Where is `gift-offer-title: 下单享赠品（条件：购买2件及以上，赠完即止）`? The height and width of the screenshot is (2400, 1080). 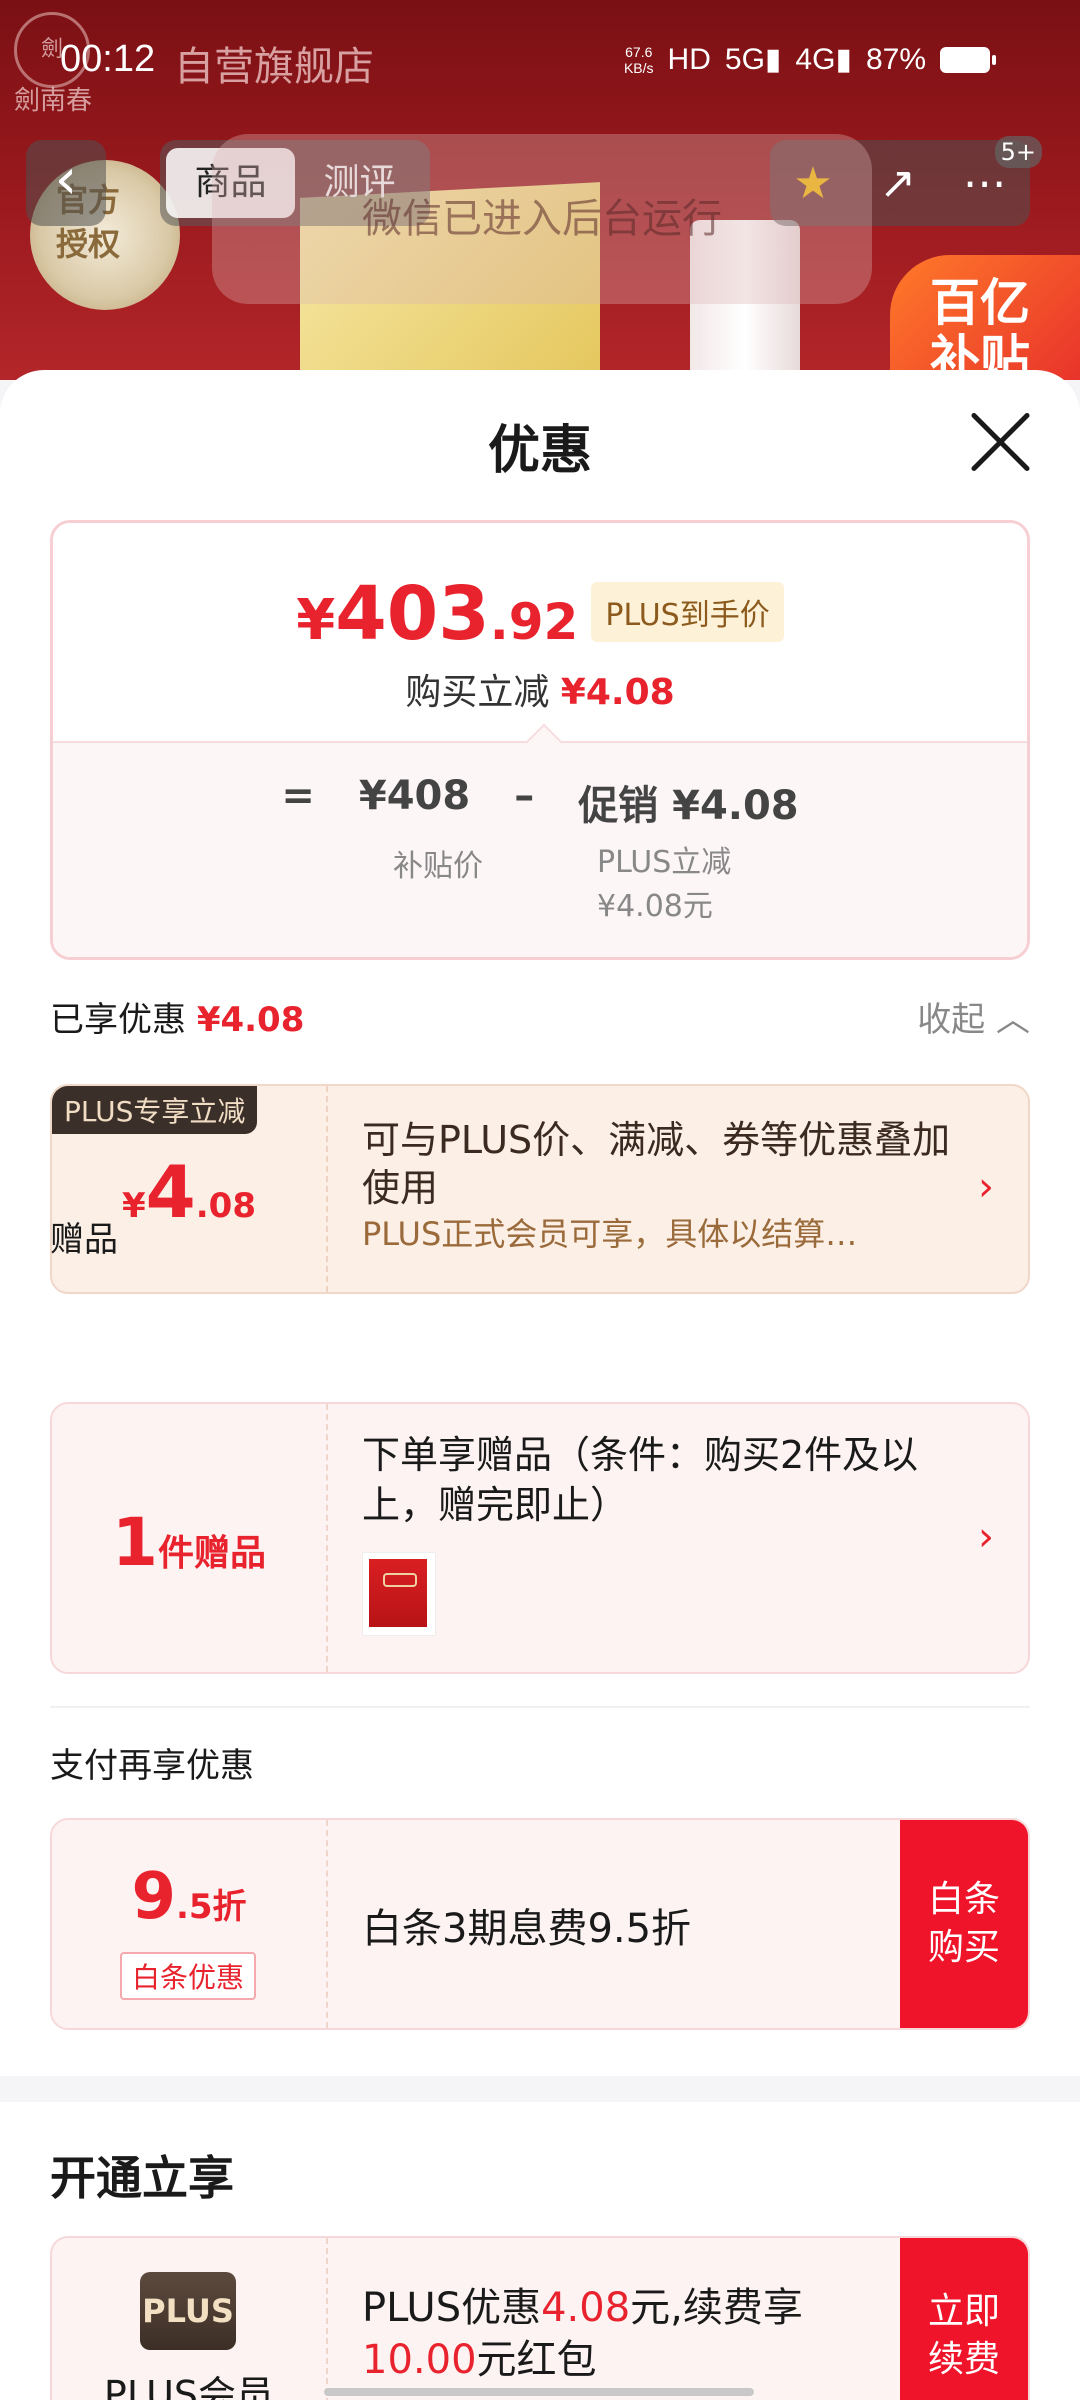
gift-offer-title: 下单享赠品（条件：购买2件及以上，赠完即止） is located at coordinates (640, 1480).